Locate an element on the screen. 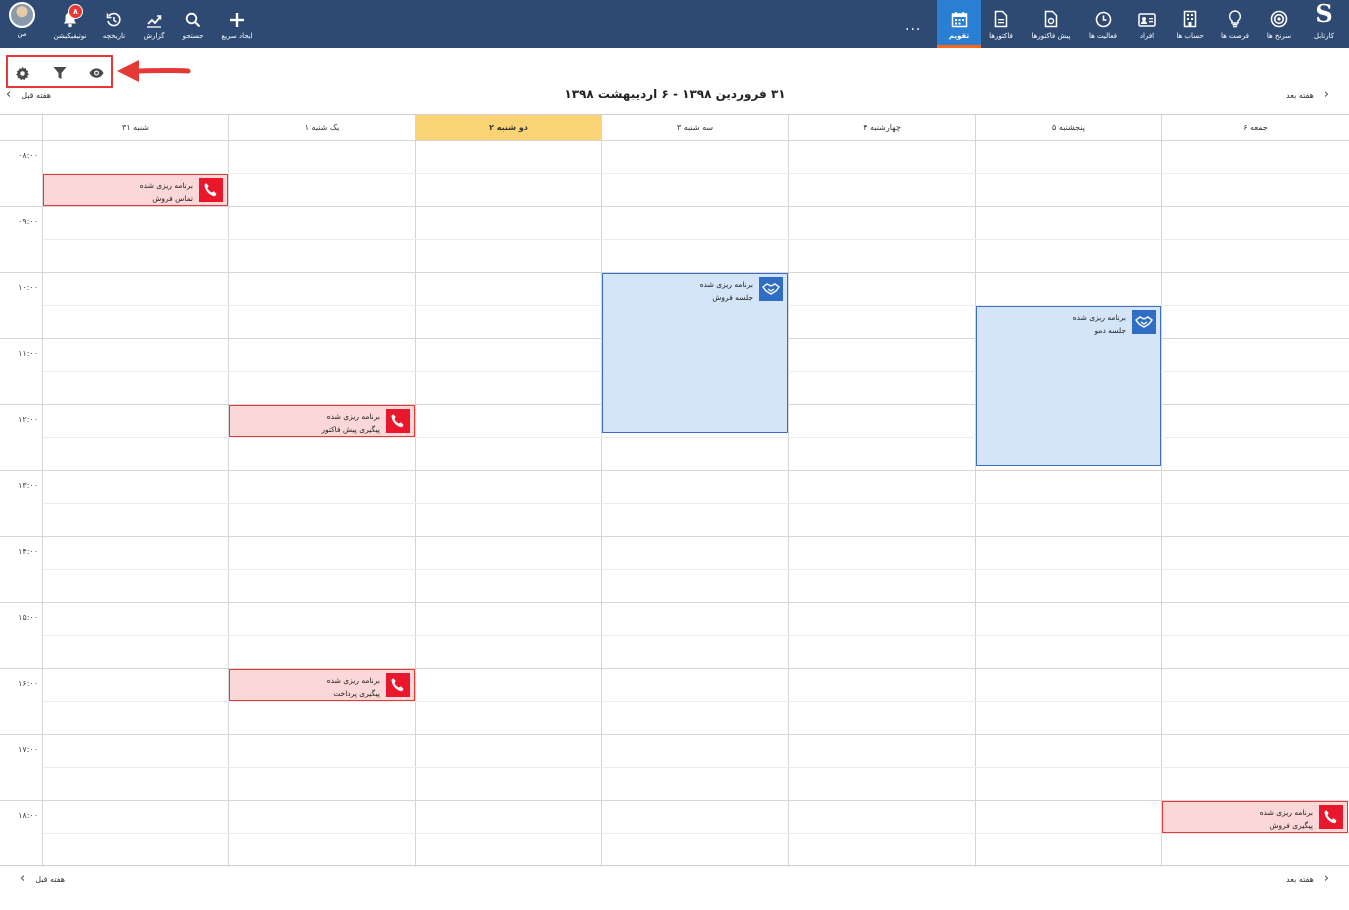 This screenshot has height=910, width=1349. nav-label: فعالیت ها is located at coordinates (1103, 36).